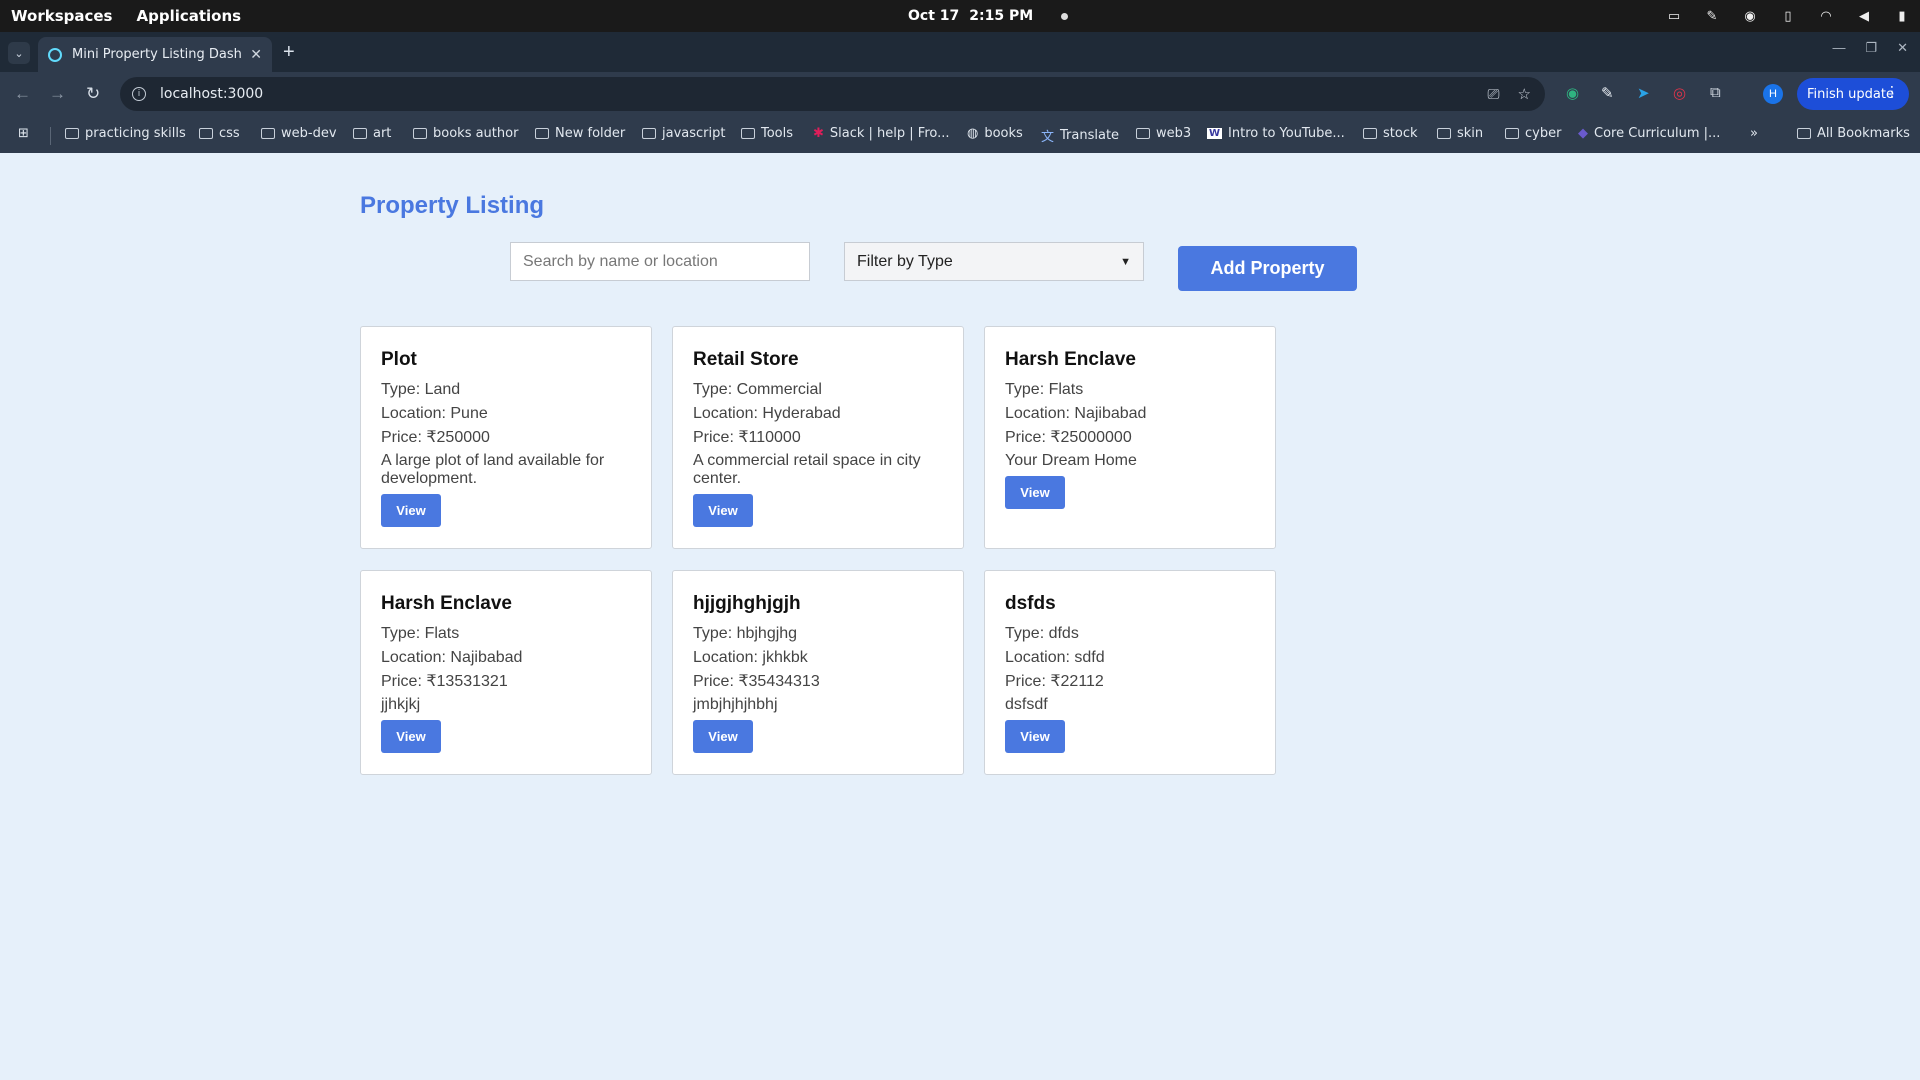  I want to click on bookmark-item: web3, so click(1163, 133).